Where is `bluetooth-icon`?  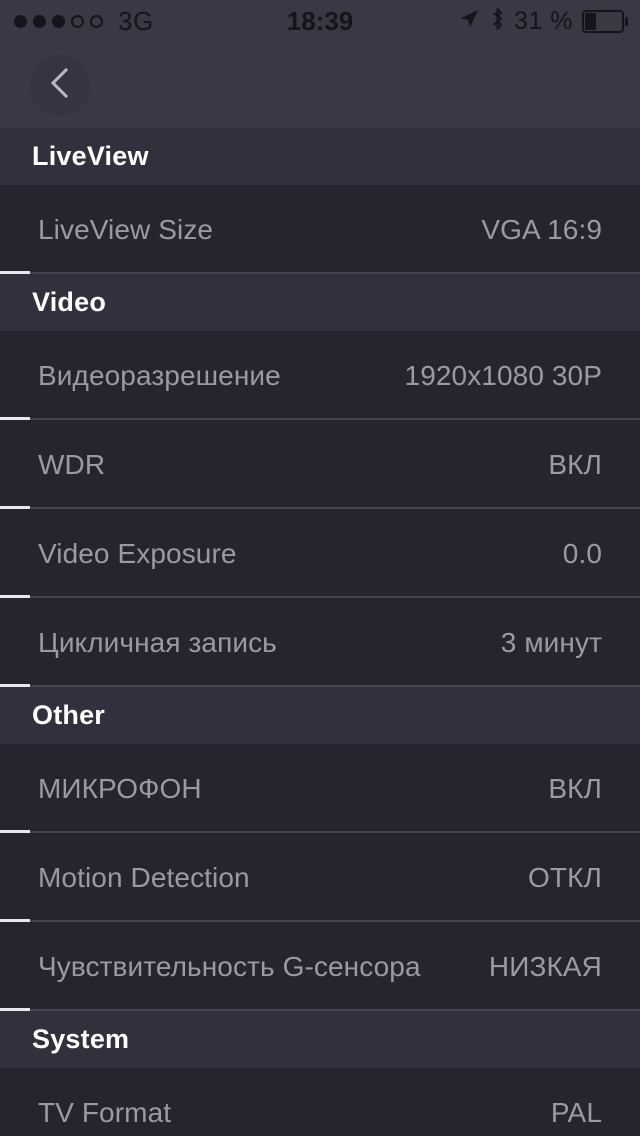
bluetooth-icon is located at coordinates (497, 21).